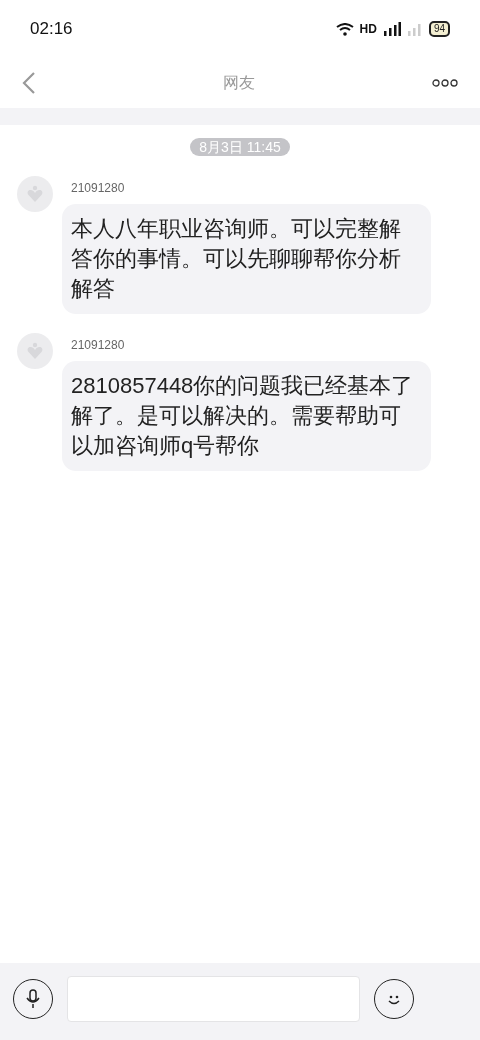 This screenshot has width=480, height=1040. What do you see at coordinates (246, 416) in the screenshot?
I see `message-bubble: 2810857448你的问题我已经基本了解了。是可以解决的。需要帮助可以加咨询师q号帮你` at bounding box center [246, 416].